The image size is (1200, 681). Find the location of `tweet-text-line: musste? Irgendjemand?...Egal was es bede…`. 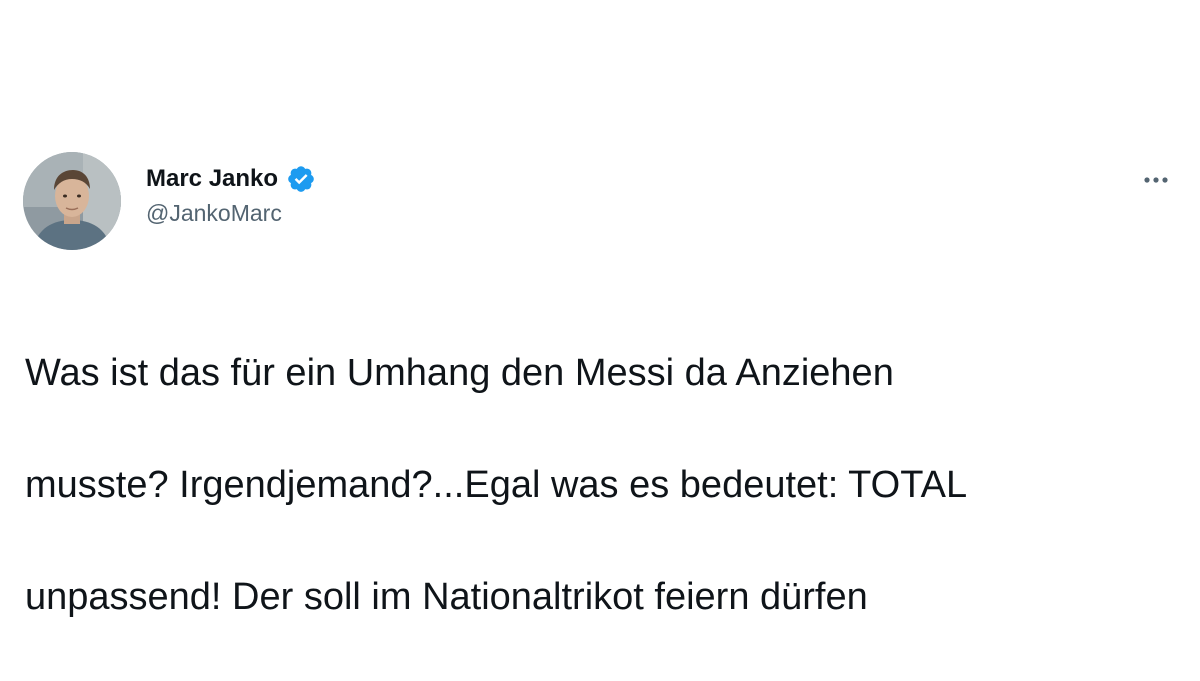

tweet-text-line: musste? Irgendjemand?...Egal was es bede… is located at coordinates (496, 485).